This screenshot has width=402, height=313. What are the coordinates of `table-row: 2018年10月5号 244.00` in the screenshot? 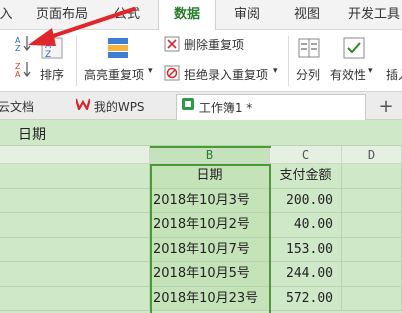 It's located at (201, 274).